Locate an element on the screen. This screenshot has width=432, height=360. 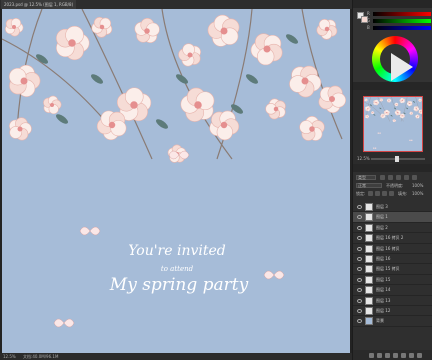
filter-smart-object-icon is located at coordinates (414, 177).